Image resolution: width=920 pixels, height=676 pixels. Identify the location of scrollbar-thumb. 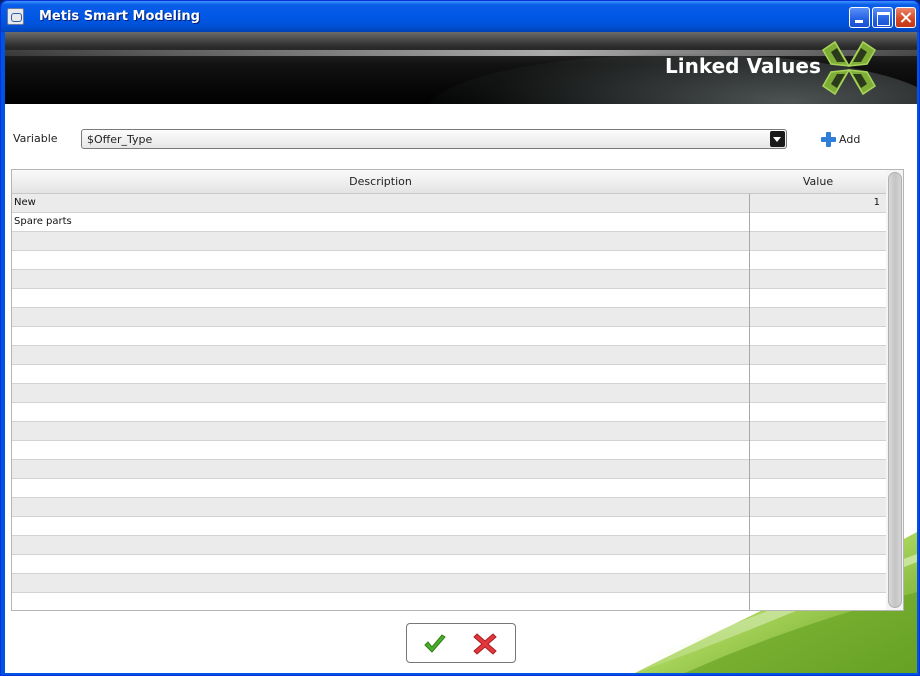
(895, 390).